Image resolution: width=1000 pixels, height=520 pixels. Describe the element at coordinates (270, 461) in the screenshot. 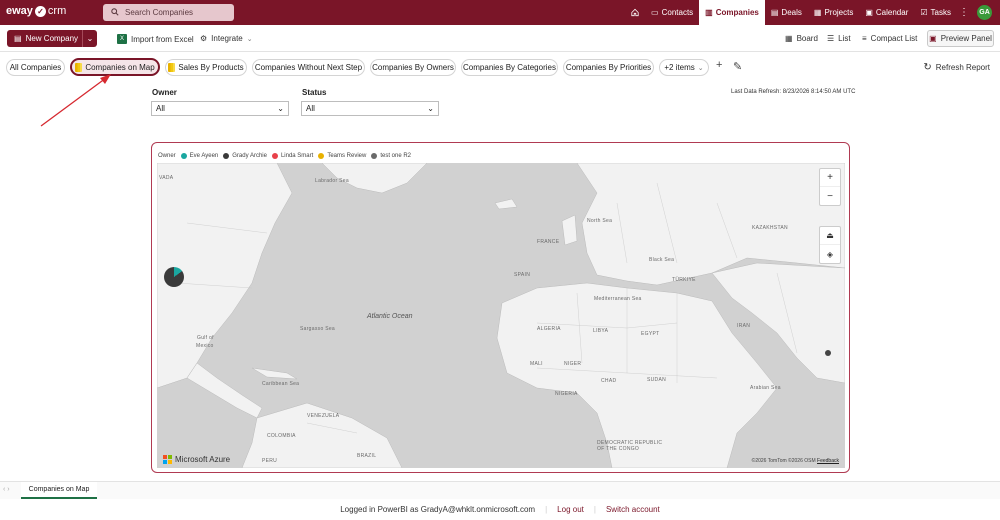

I see `map-label-peru: PERU` at that location.